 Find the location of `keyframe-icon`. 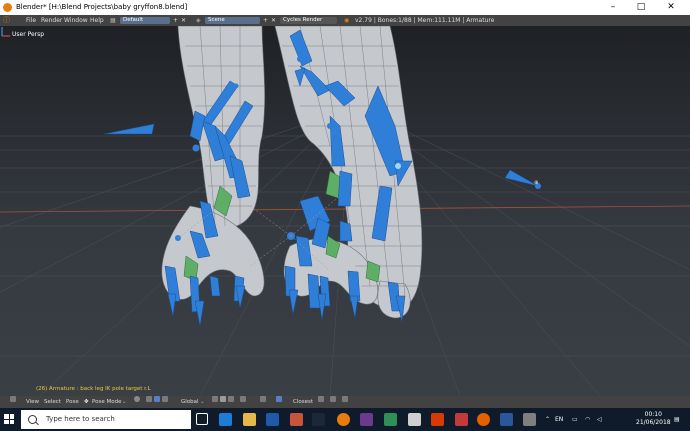

keyframe-icon is located at coordinates (345, 399).